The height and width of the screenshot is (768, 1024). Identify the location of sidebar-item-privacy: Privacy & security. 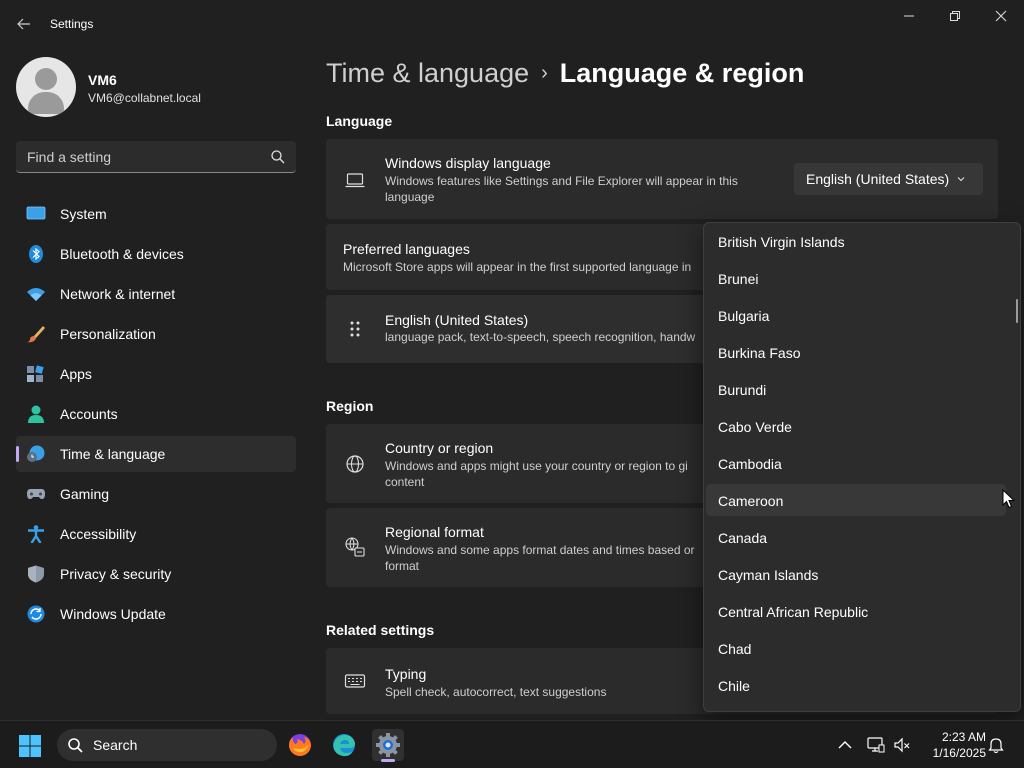
(156, 574).